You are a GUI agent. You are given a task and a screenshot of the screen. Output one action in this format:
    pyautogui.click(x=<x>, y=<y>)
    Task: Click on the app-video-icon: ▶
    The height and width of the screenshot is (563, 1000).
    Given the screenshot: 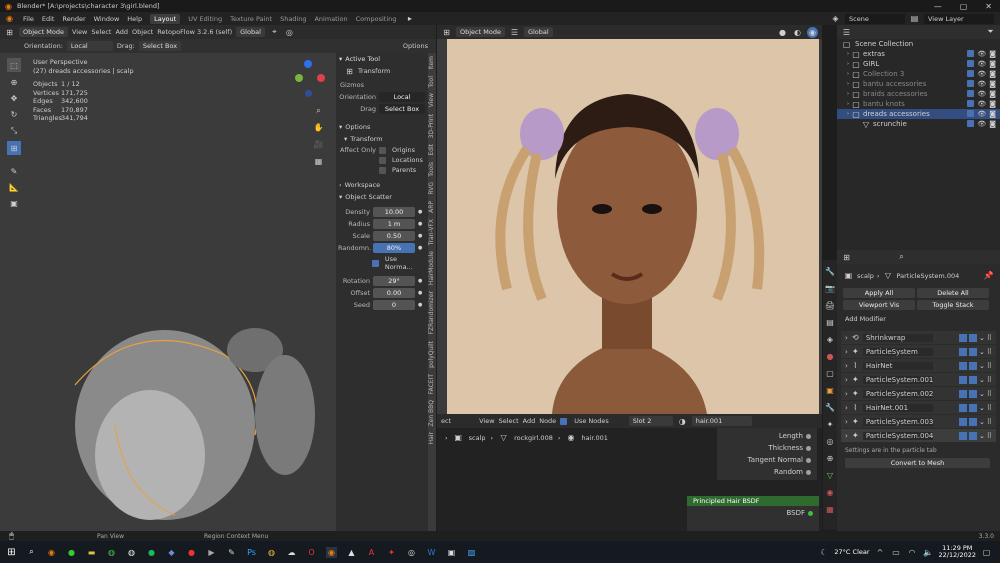 What is the action you would take?
    pyautogui.click(x=211, y=552)
    